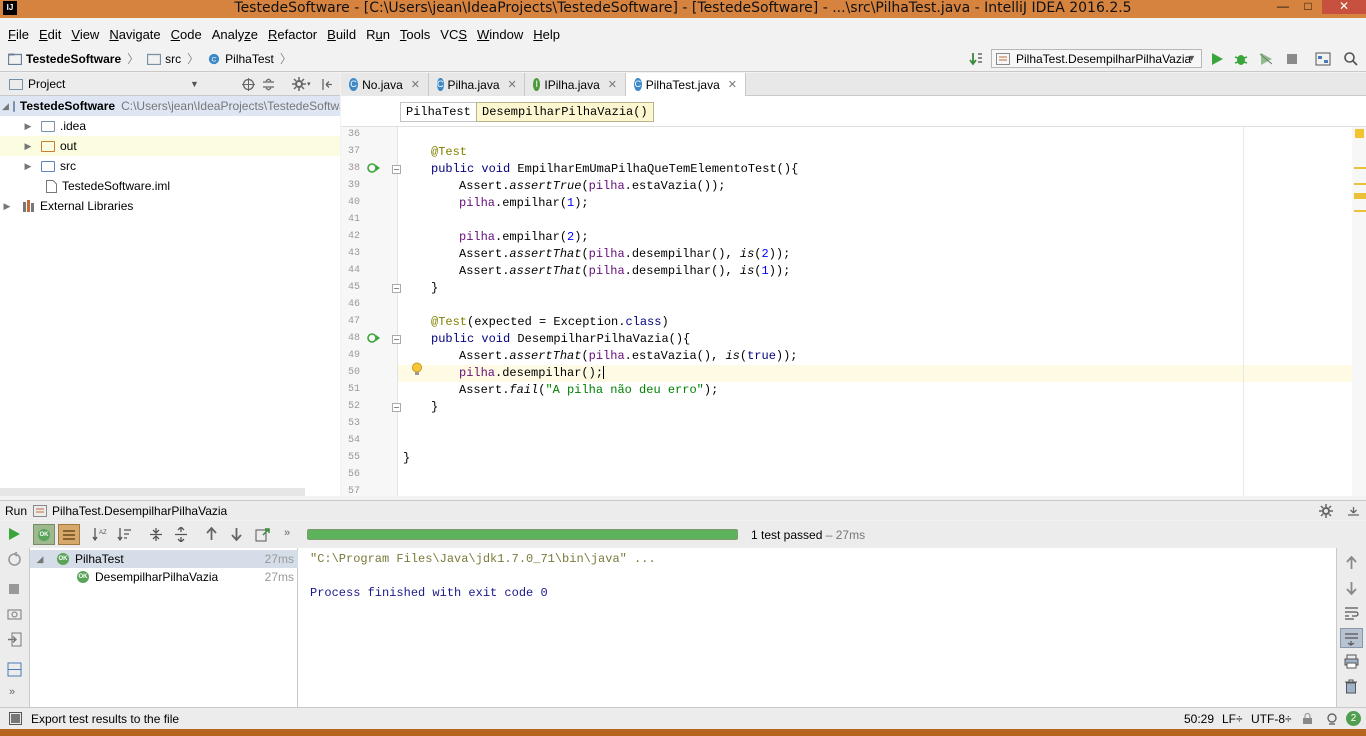 The image size is (1366, 736). Describe the element at coordinates (152, 492) in the screenshot. I see `horizontal-scrollbar` at that location.